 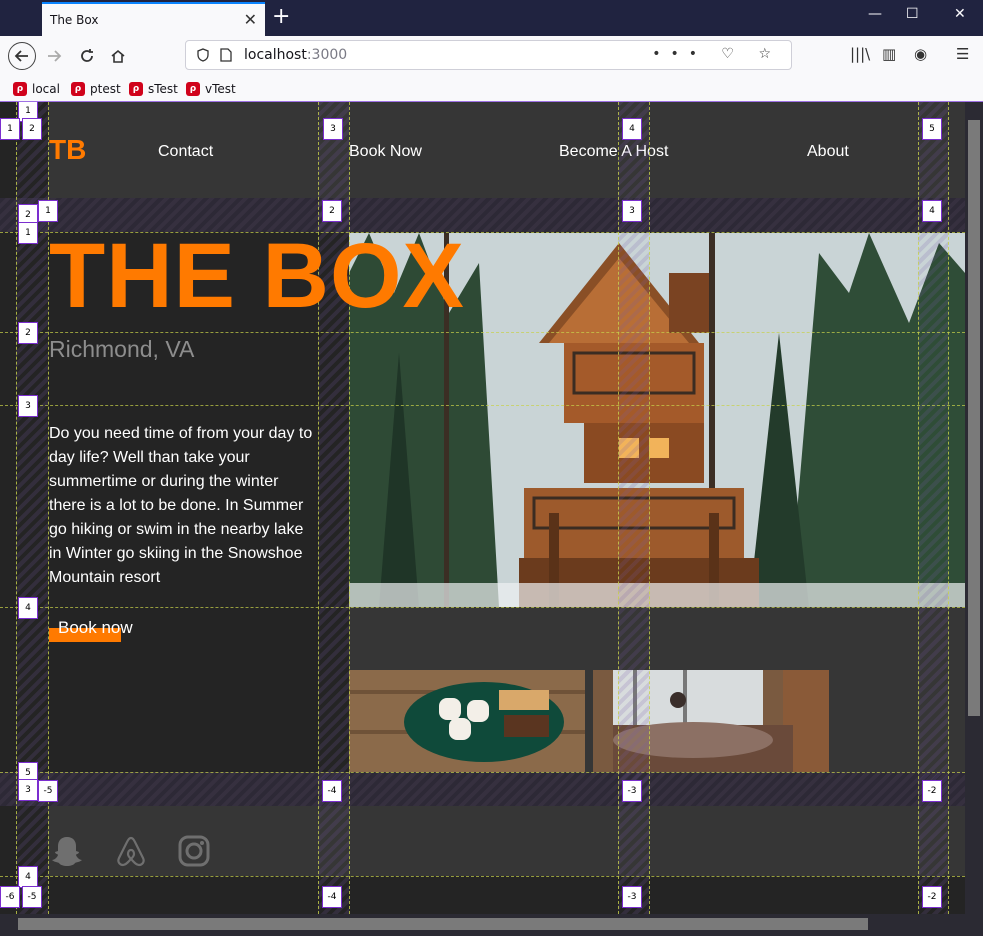 What do you see at coordinates (716, 54) in the screenshot?
I see `url-actions: ••• ♡ ☆` at bounding box center [716, 54].